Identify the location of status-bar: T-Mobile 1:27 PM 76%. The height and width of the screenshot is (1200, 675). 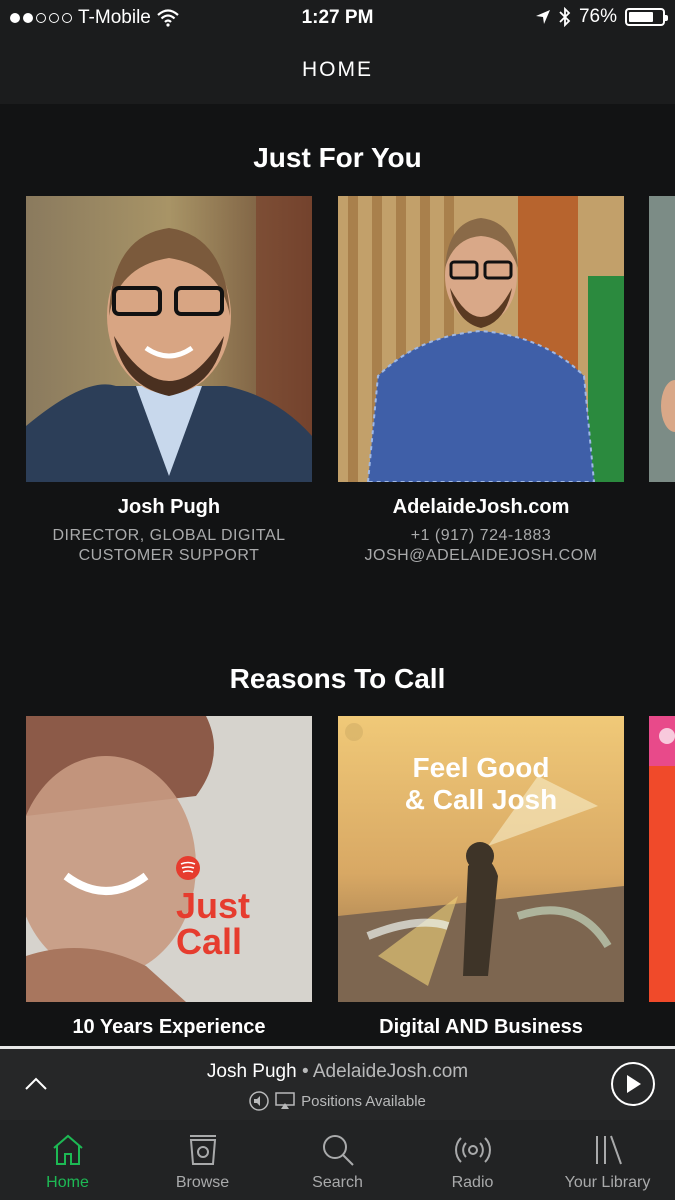
(337, 18).